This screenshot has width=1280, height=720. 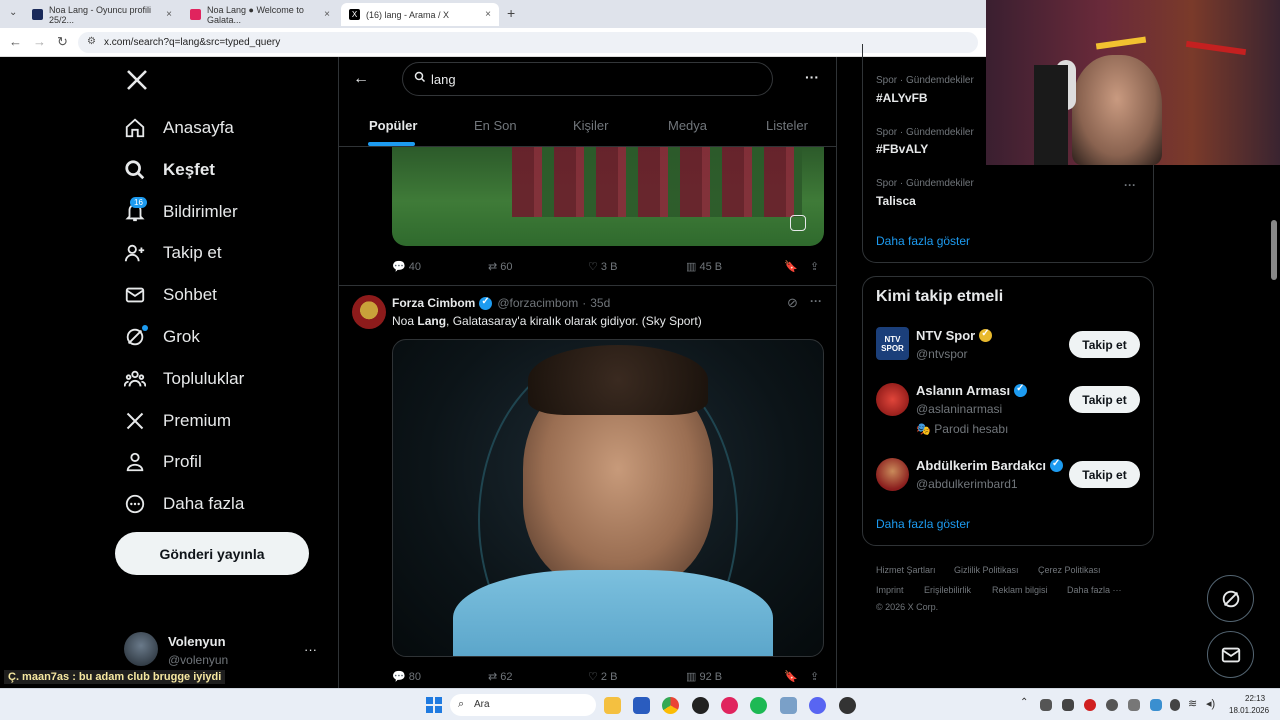 What do you see at coordinates (511, 13) in the screenshot?
I see `new-tab-button: +` at bounding box center [511, 13].